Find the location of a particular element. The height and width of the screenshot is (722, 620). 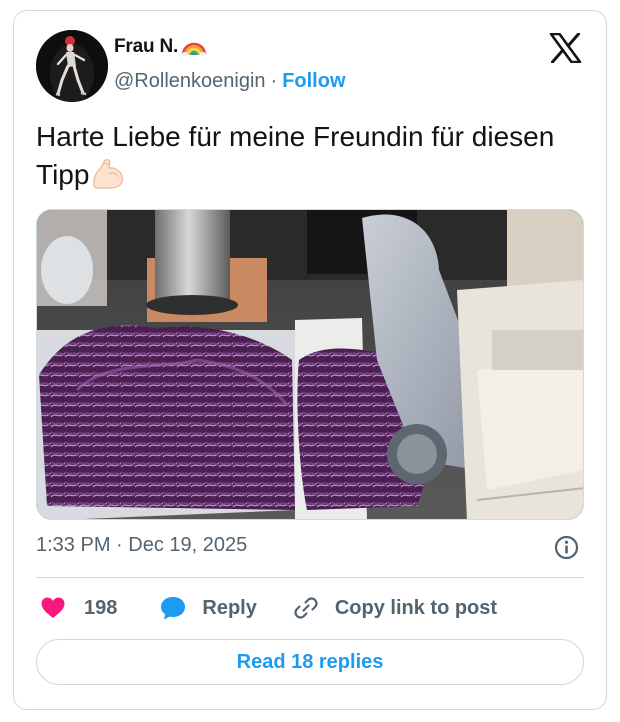

avatar is located at coordinates (72, 66).